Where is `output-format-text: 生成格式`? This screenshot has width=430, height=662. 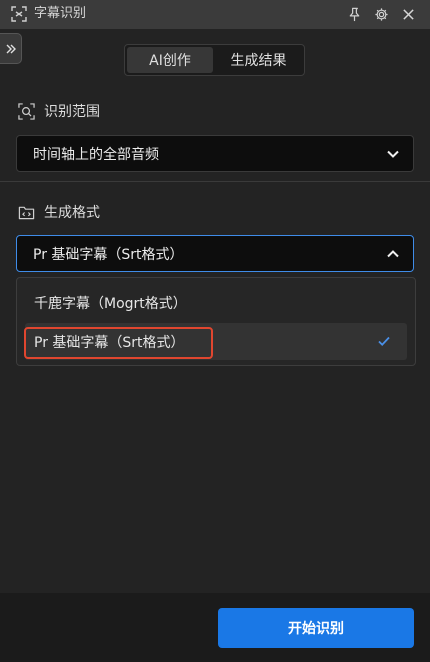 output-format-text: 生成格式 is located at coordinates (72, 213).